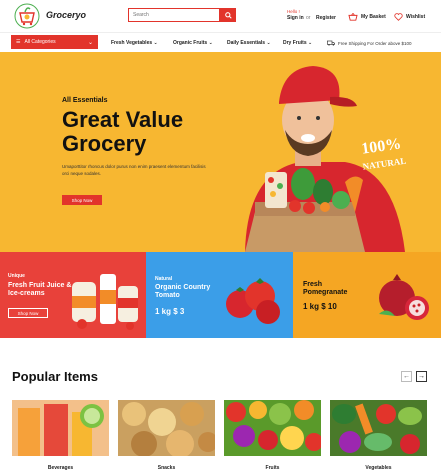  Describe the element at coordinates (295, 18) in the screenshot. I see `signin-link: Sign in` at that location.